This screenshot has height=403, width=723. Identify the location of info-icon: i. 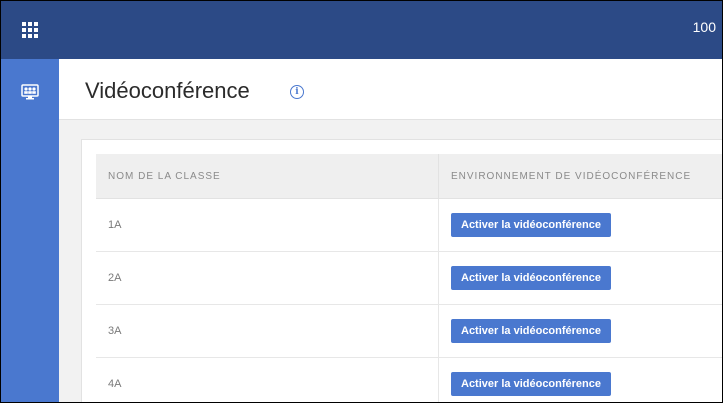
(297, 92).